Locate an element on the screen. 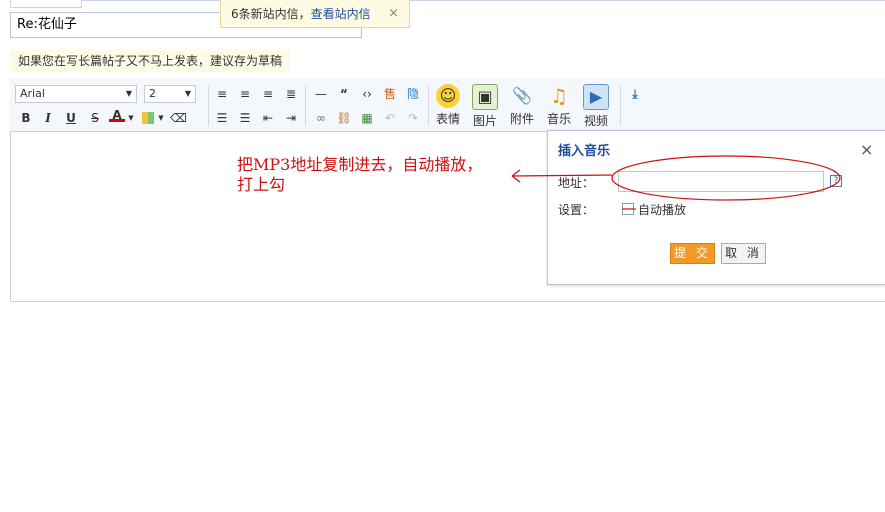 The width and height of the screenshot is (885, 512). annotation-arrow is located at coordinates (562, 176).